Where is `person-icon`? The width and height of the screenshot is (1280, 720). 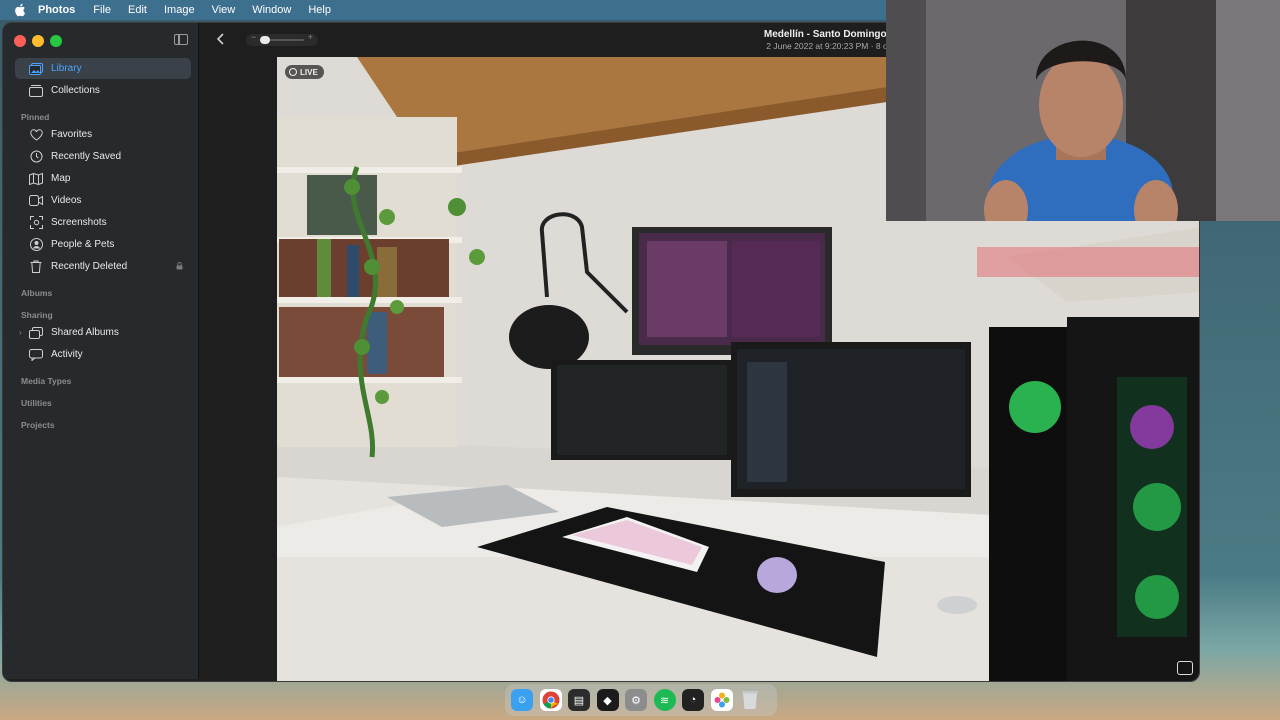 person-icon is located at coordinates (36, 245).